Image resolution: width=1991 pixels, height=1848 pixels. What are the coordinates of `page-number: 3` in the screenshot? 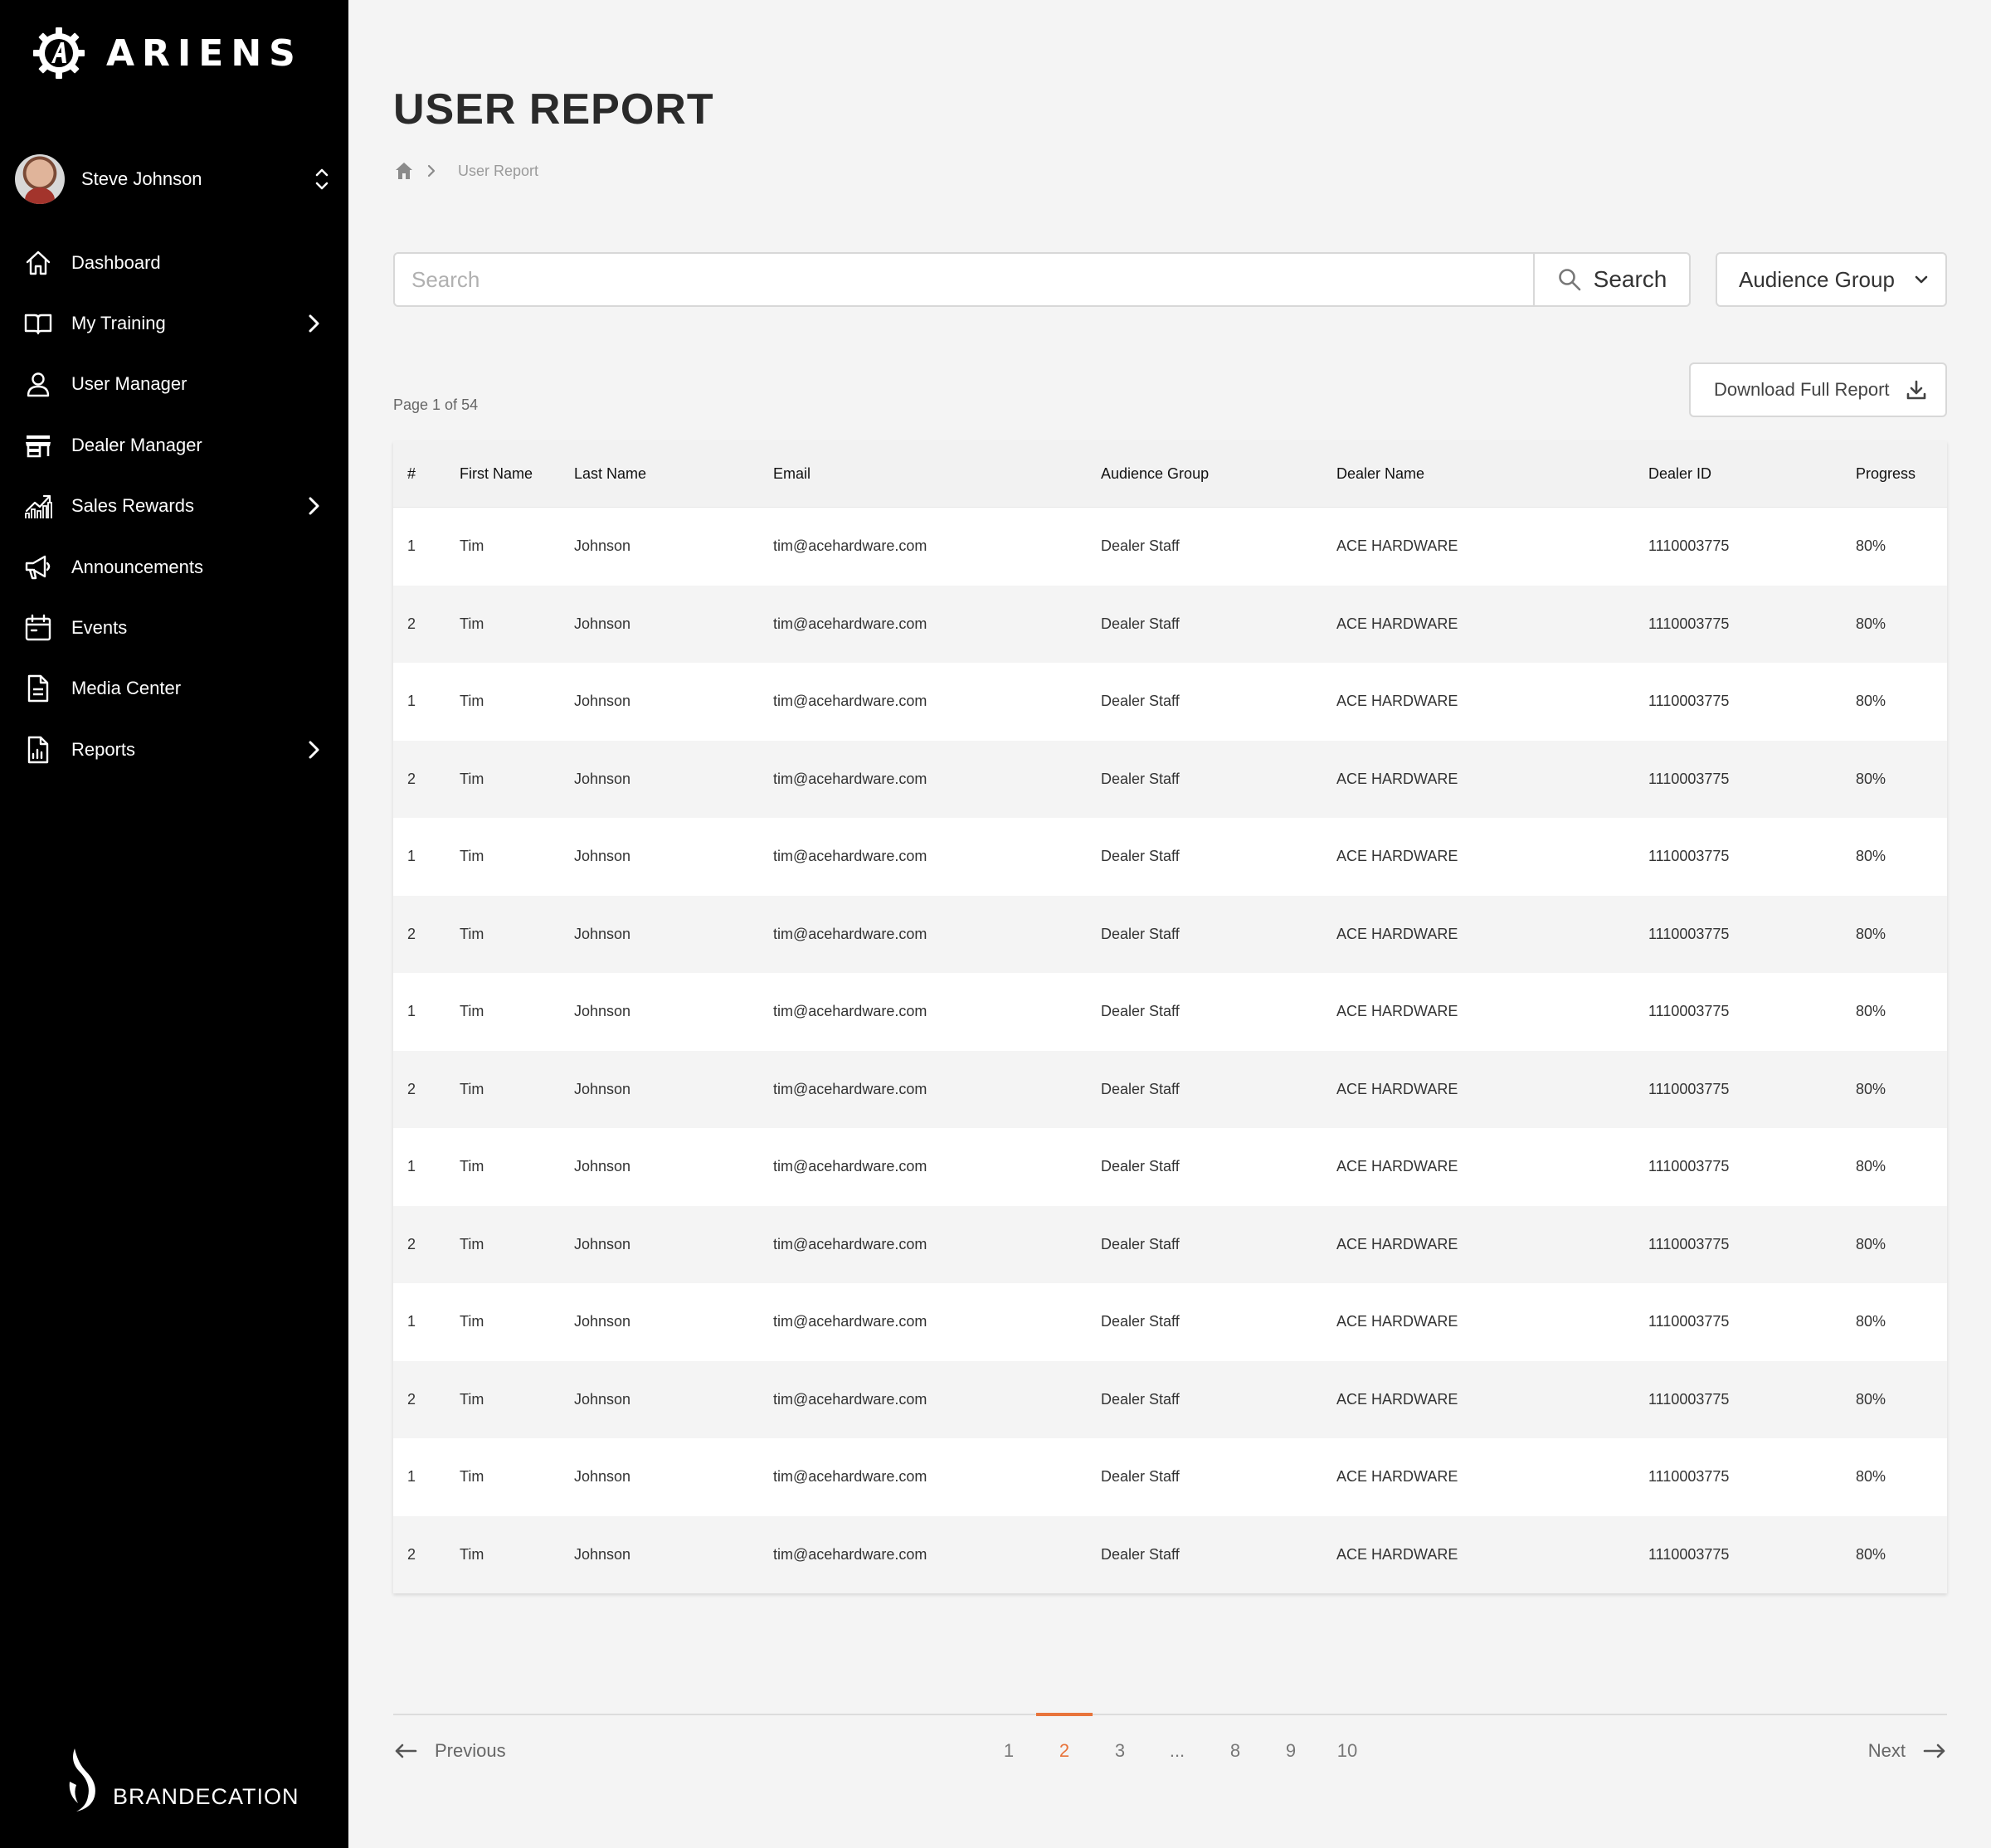 It's located at (1120, 1751).